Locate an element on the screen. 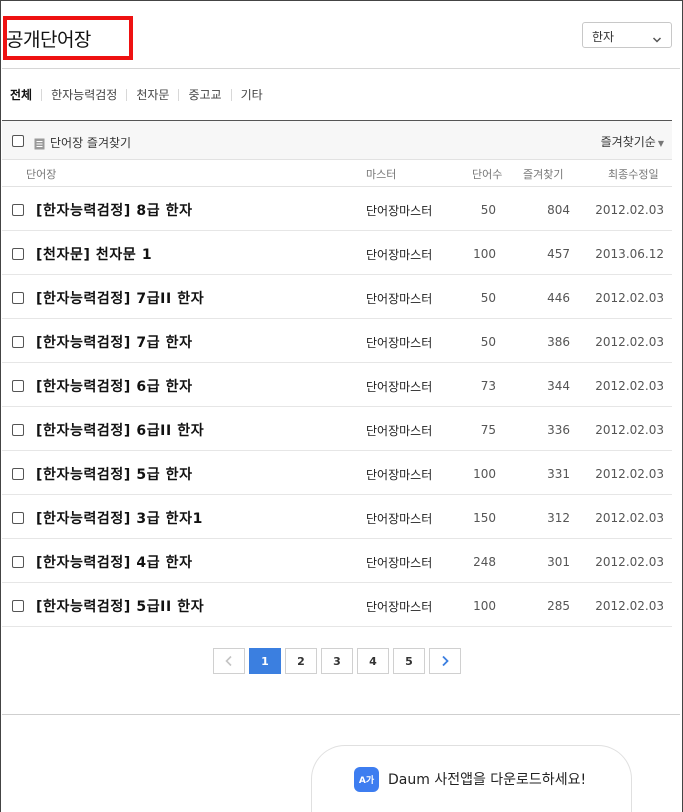 The width and height of the screenshot is (683, 812). wordbook-title-link: [한자능력검정] 5급II 한자 is located at coordinates (120, 606).